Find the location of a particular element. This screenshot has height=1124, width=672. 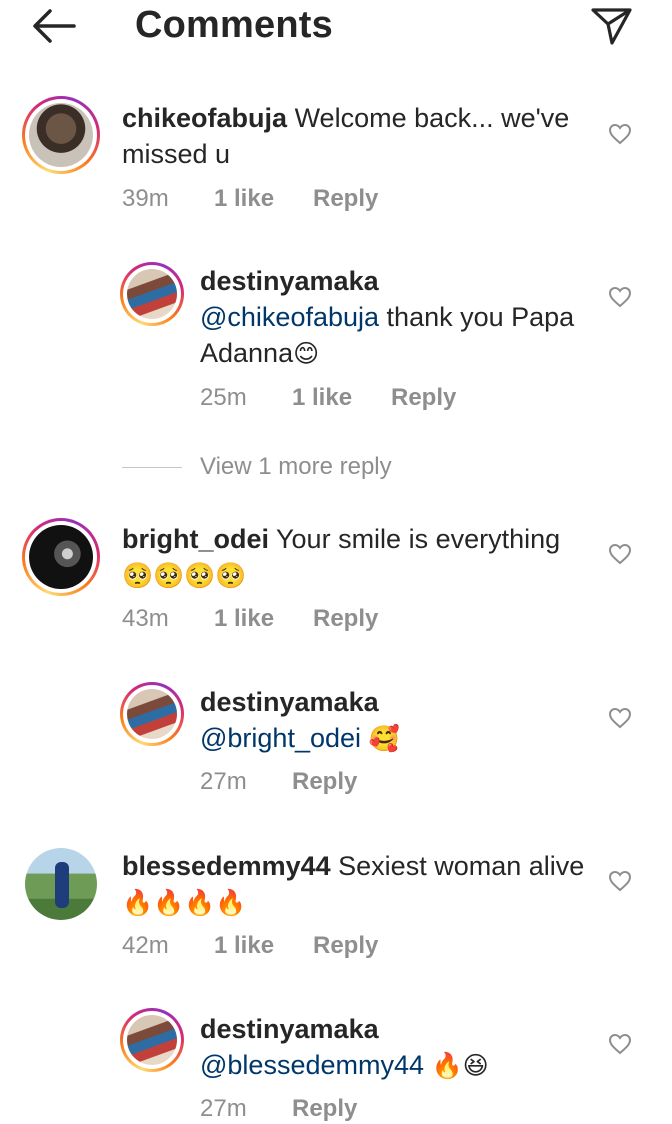

comment-time: 43m is located at coordinates (145, 618).